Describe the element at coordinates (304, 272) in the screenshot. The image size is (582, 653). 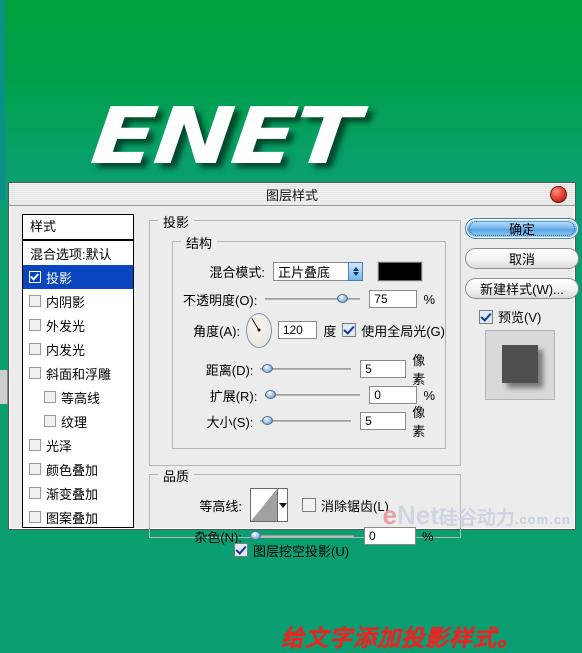
I see `blend-mode-value: 正片叠底` at that location.